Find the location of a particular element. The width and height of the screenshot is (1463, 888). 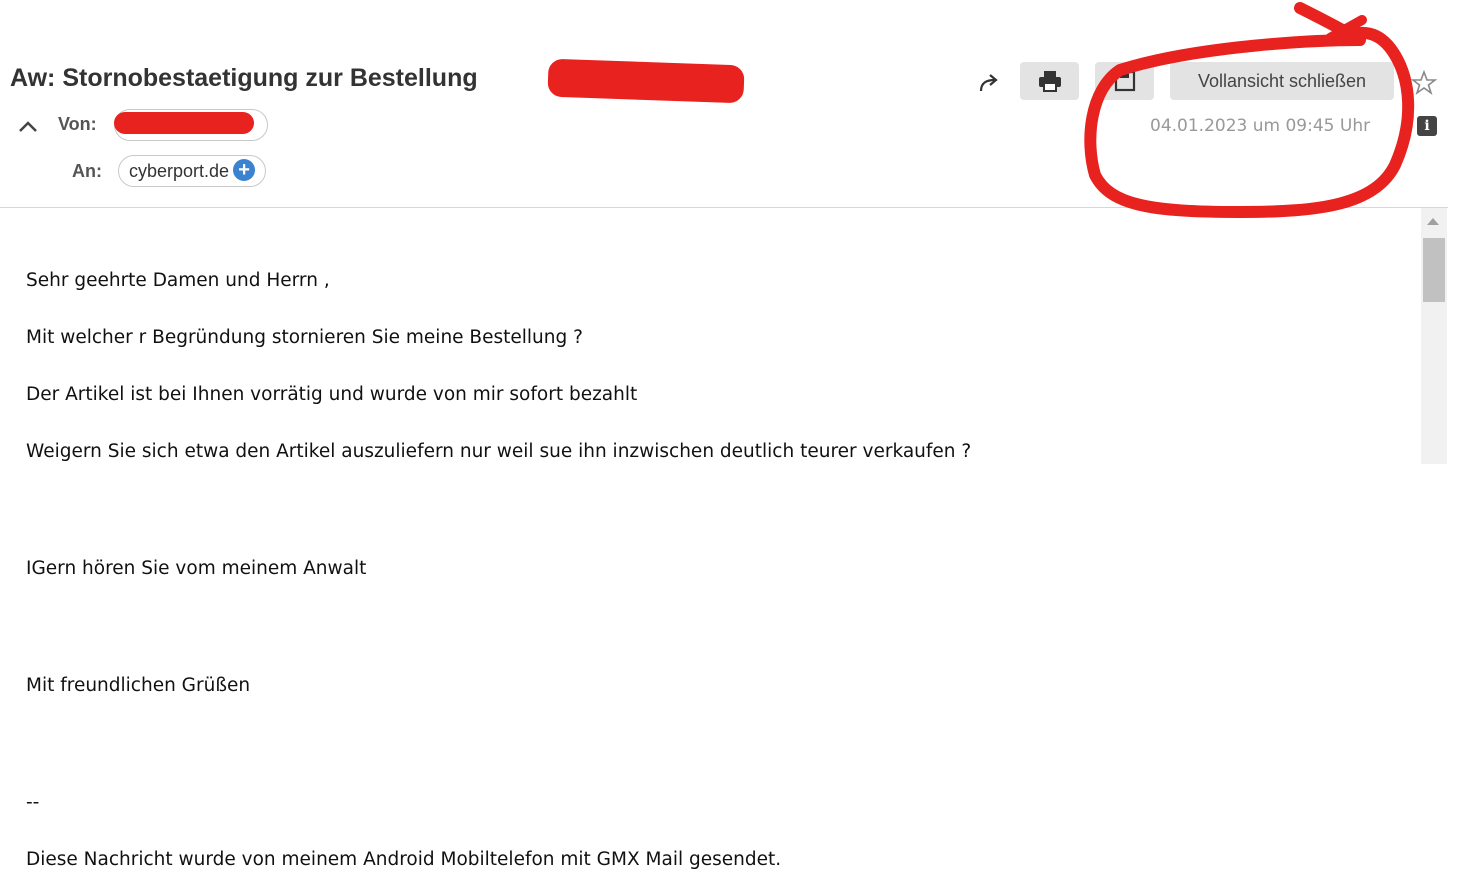

header-divider is located at coordinates (724, 207).